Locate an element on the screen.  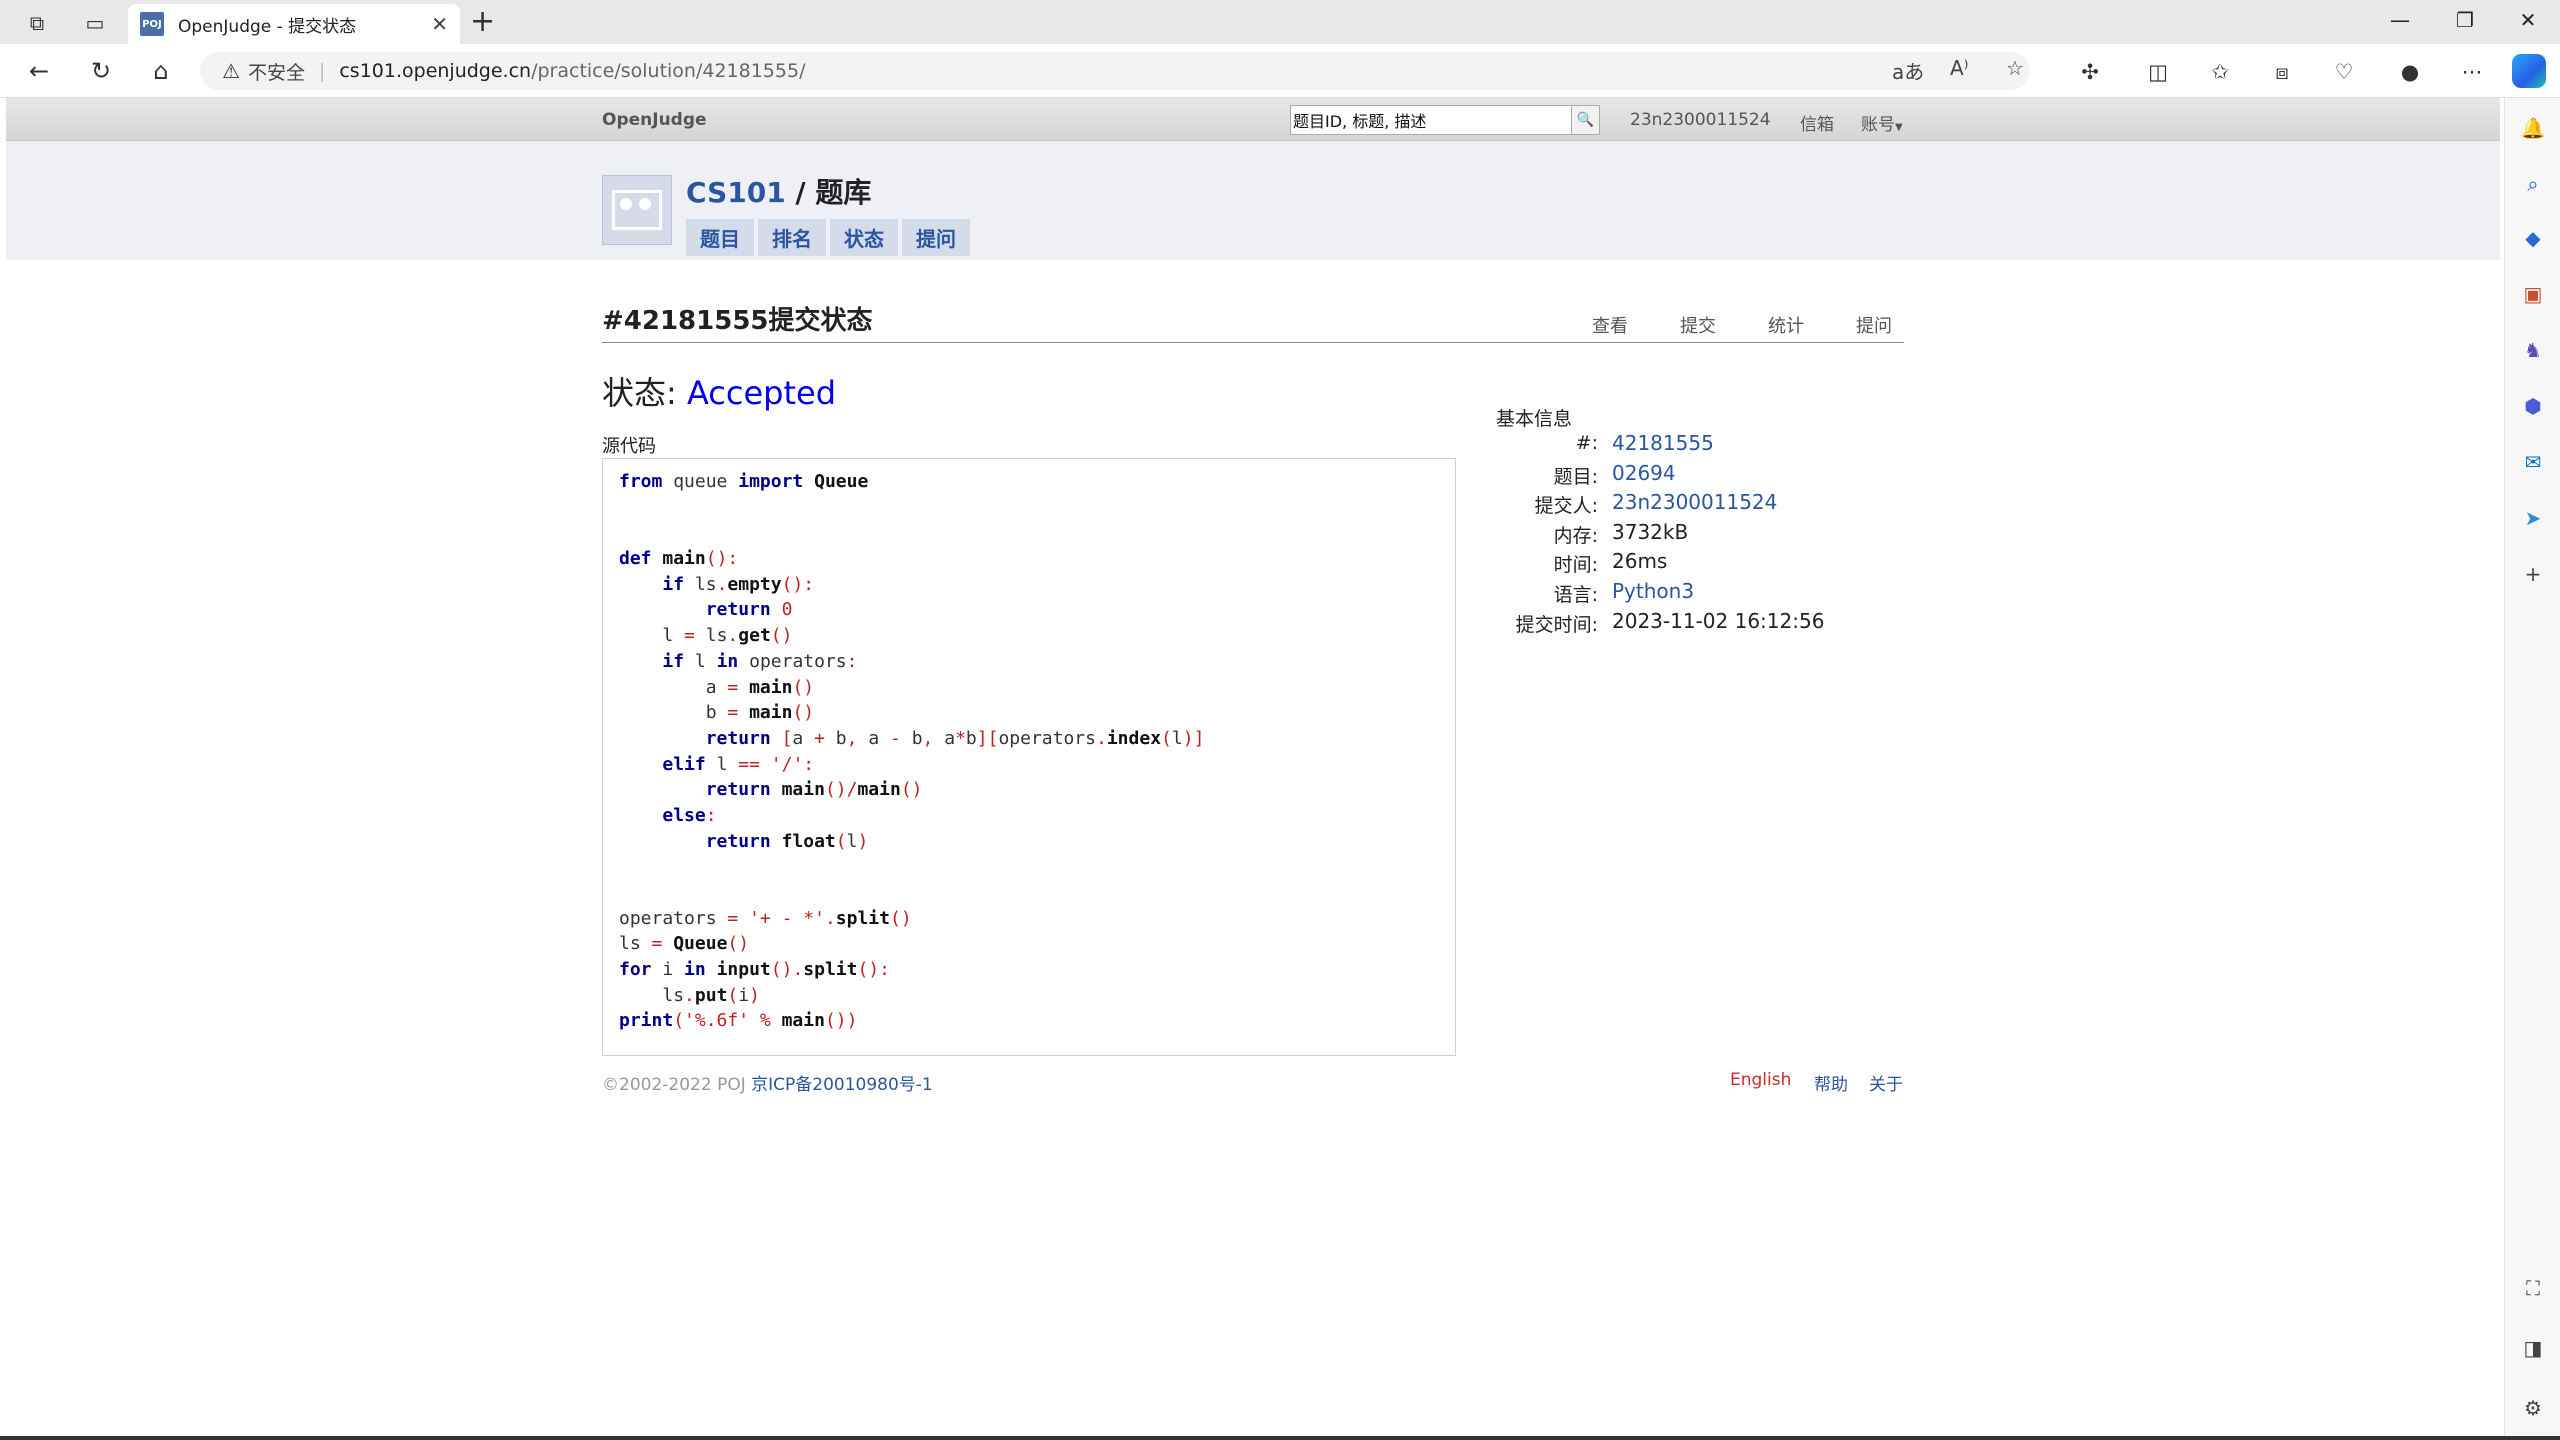
collections-icon: ⧈ is located at coordinates (2282, 72).